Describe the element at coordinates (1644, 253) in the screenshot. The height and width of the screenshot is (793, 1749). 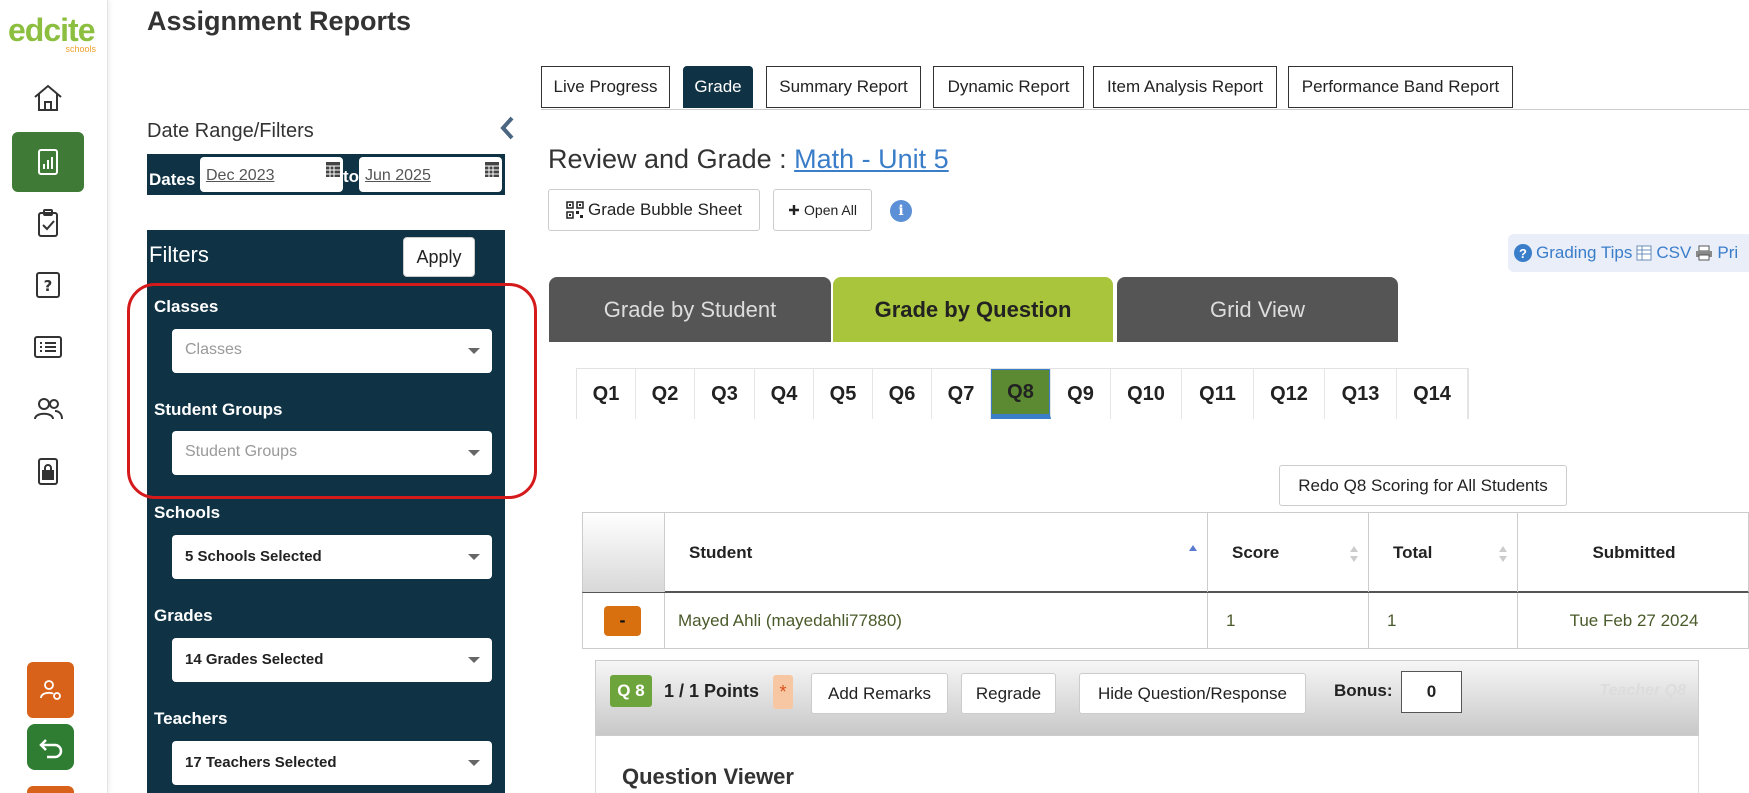
I see `csv-icon` at that location.